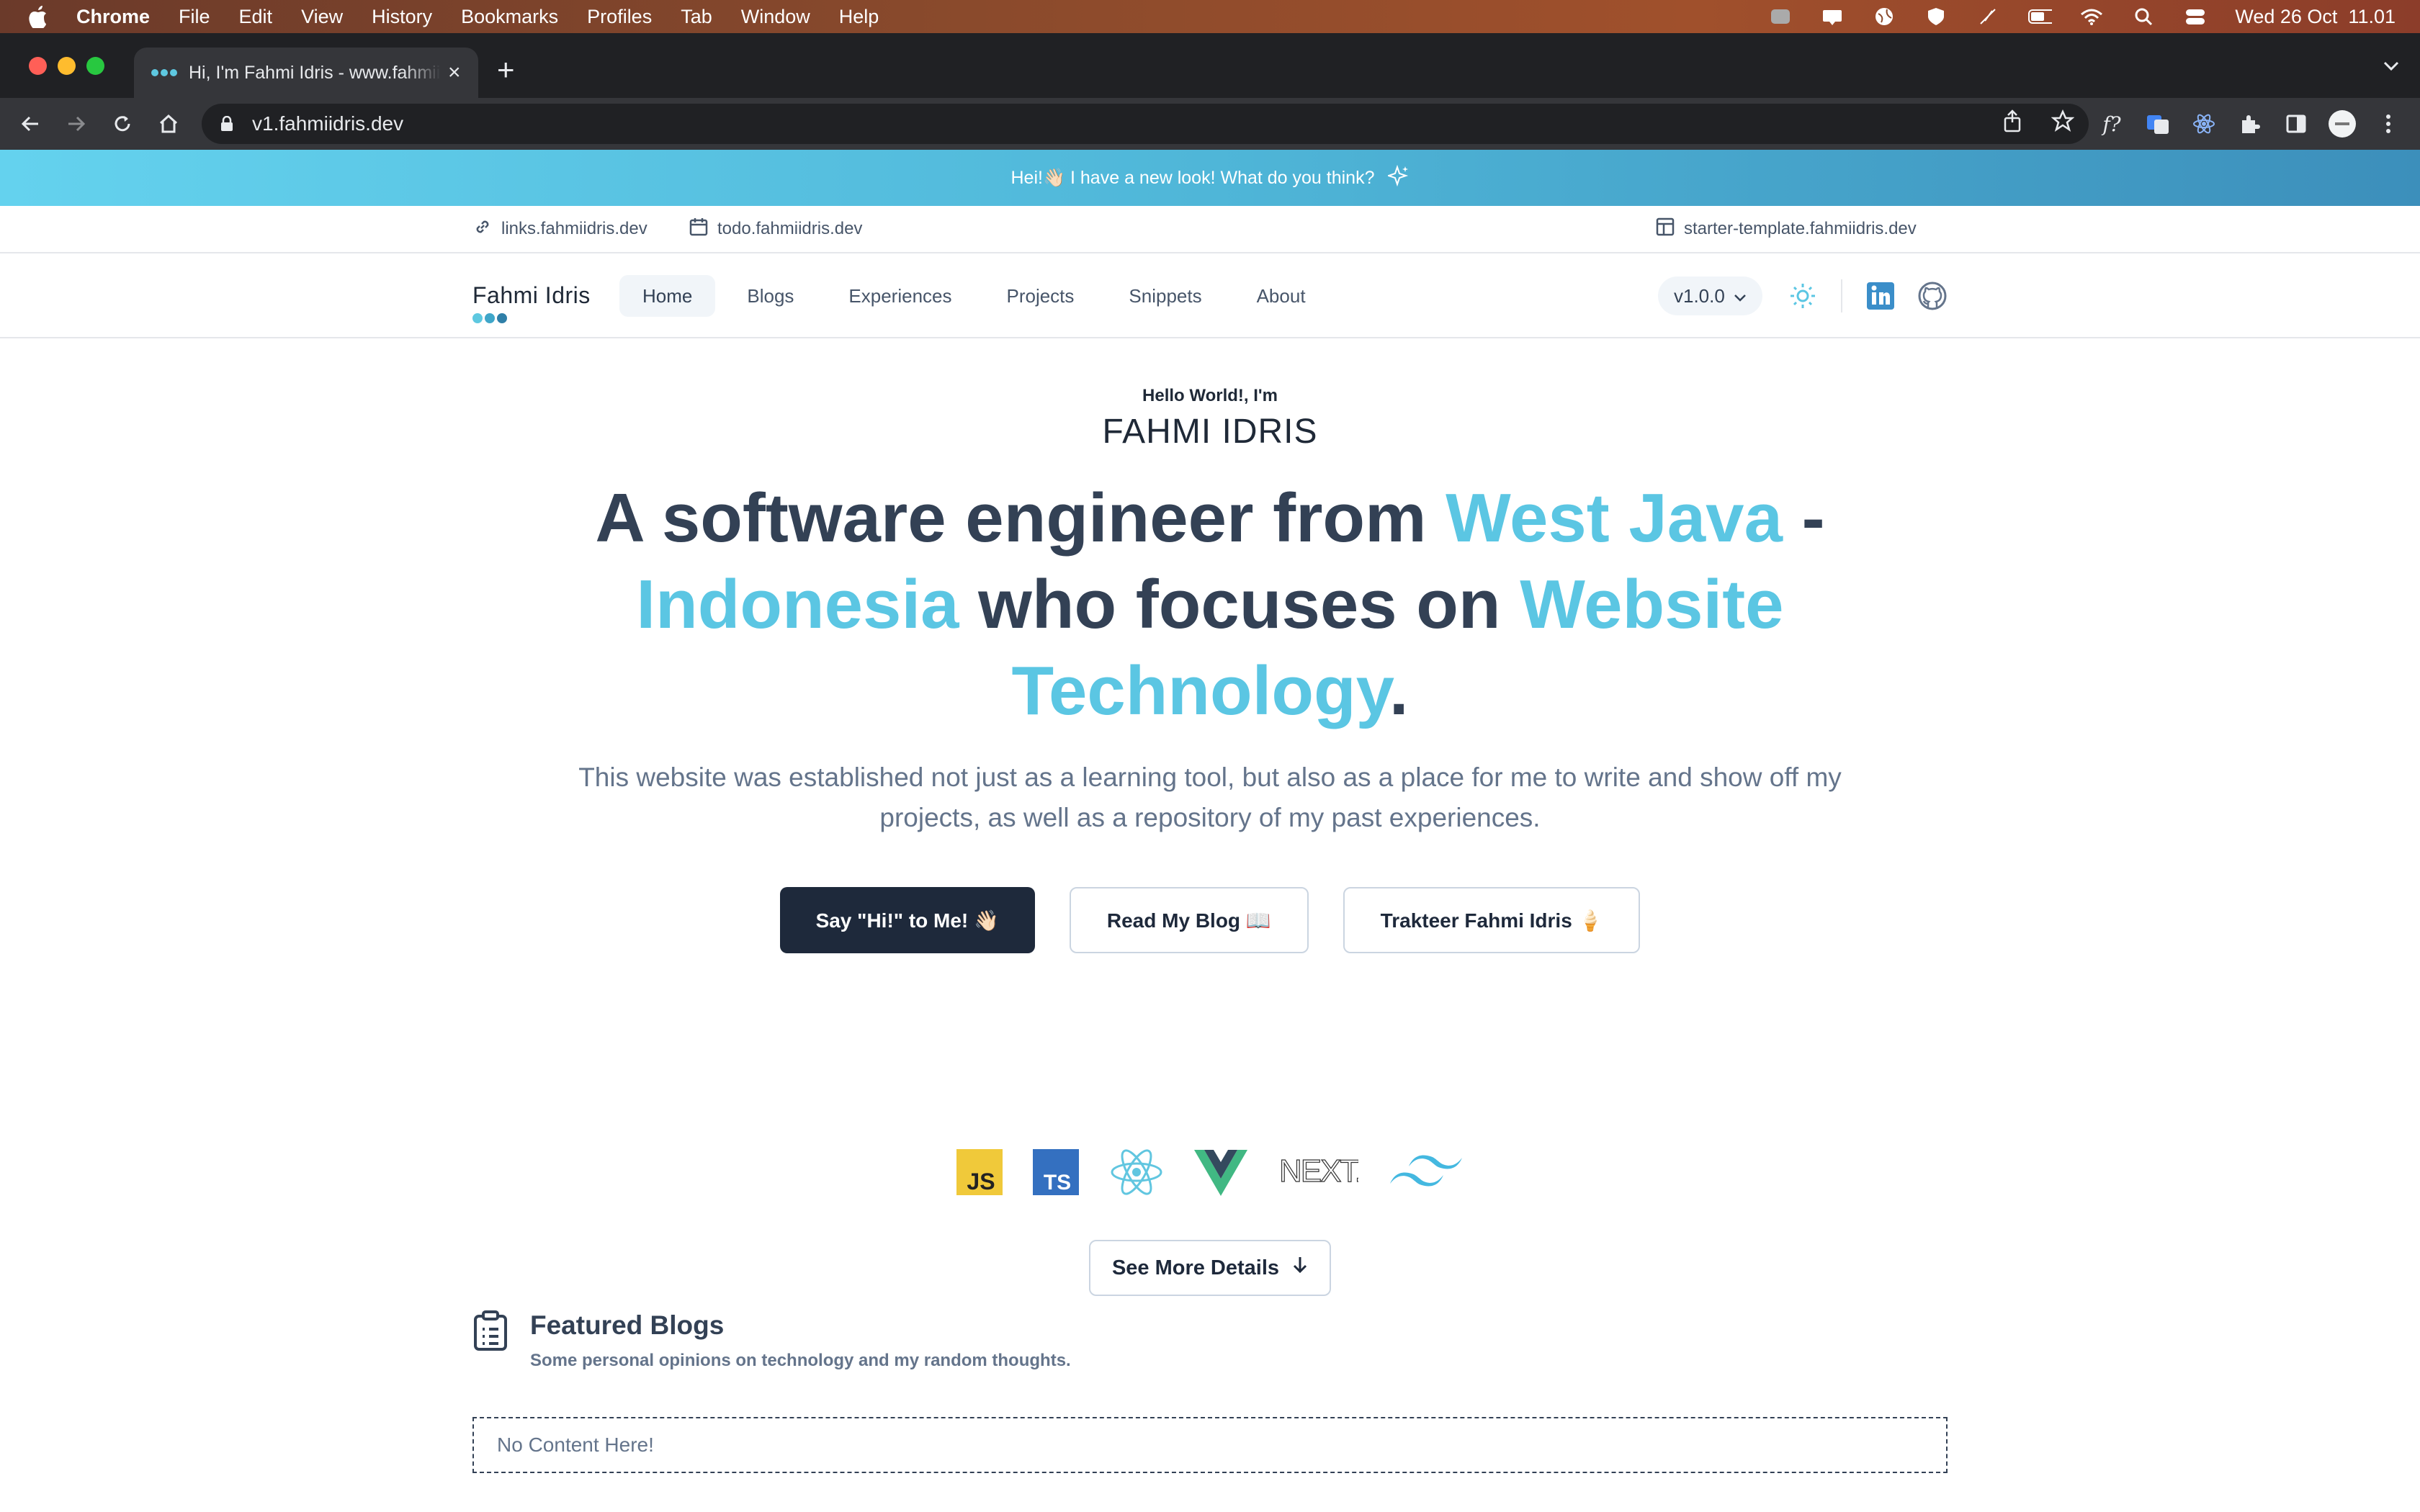 The image size is (2420, 1512). I want to click on bookmark-star-icon, so click(2063, 123).